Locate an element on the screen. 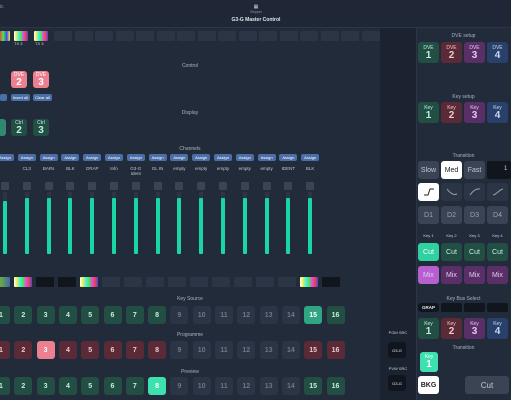 This screenshot has width=511, height=400. preview-button: 12 is located at coordinates (246, 386).